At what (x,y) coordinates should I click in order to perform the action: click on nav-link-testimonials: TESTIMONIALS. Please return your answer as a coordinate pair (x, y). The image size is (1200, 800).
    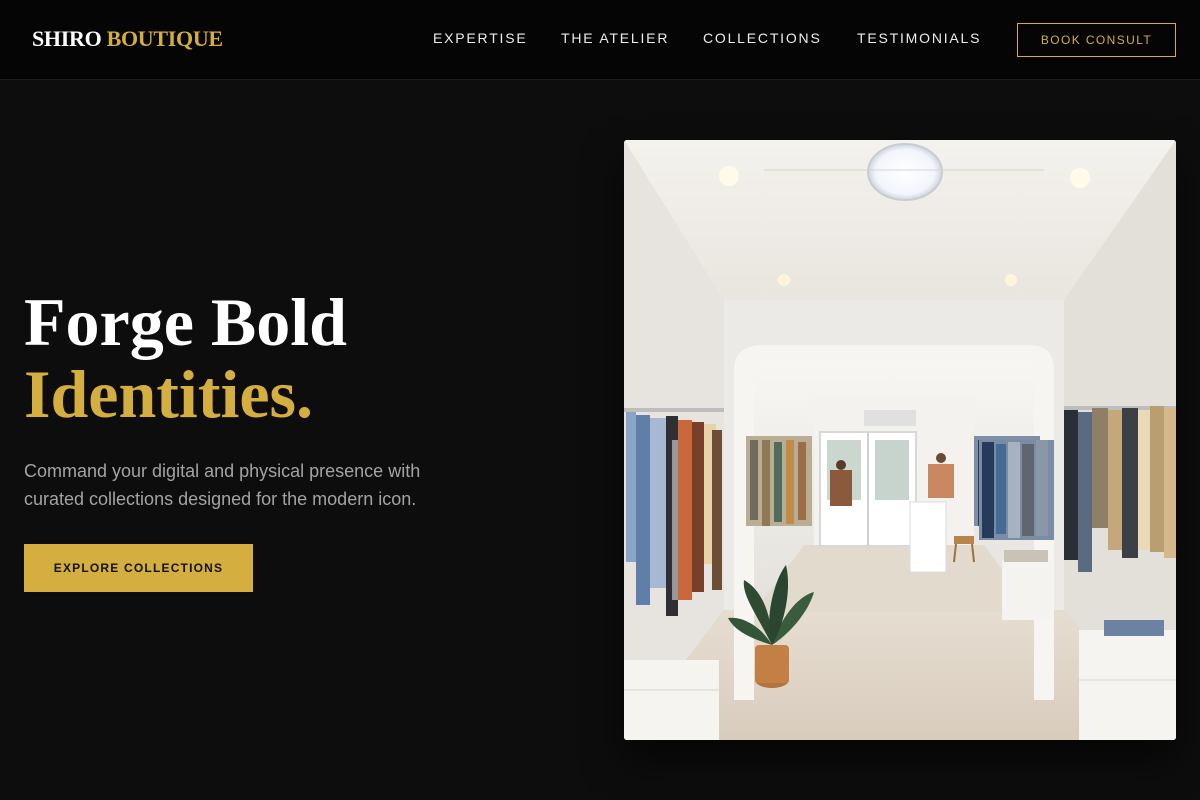
    Looking at the image, I should click on (919, 38).